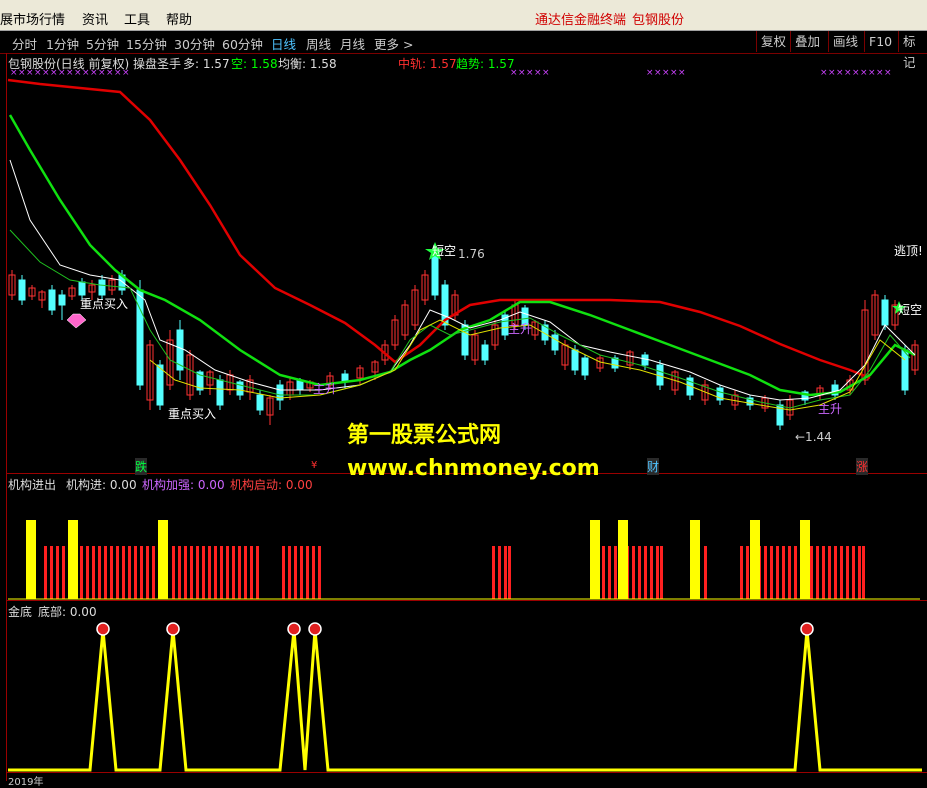  I want to click on annotation-zhongdian-2: 重点买入, so click(192, 414).